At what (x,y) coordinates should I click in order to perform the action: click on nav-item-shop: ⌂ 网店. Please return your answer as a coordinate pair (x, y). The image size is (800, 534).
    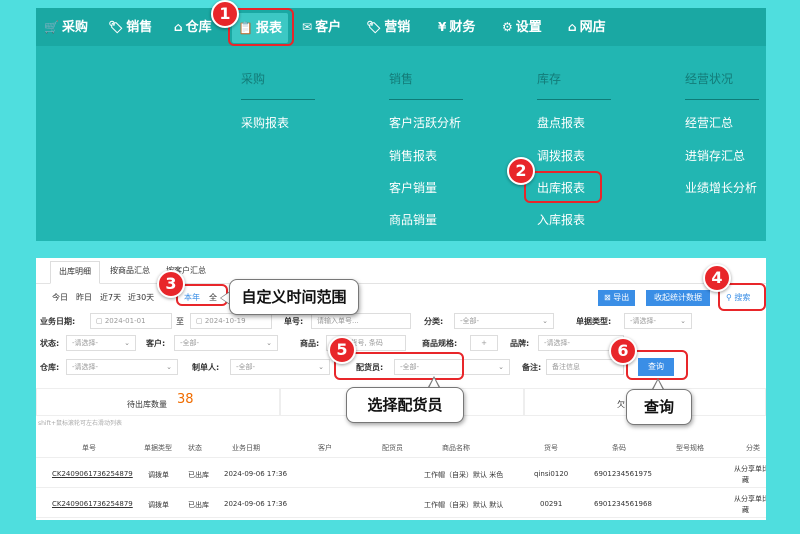
    Looking at the image, I should click on (587, 27).